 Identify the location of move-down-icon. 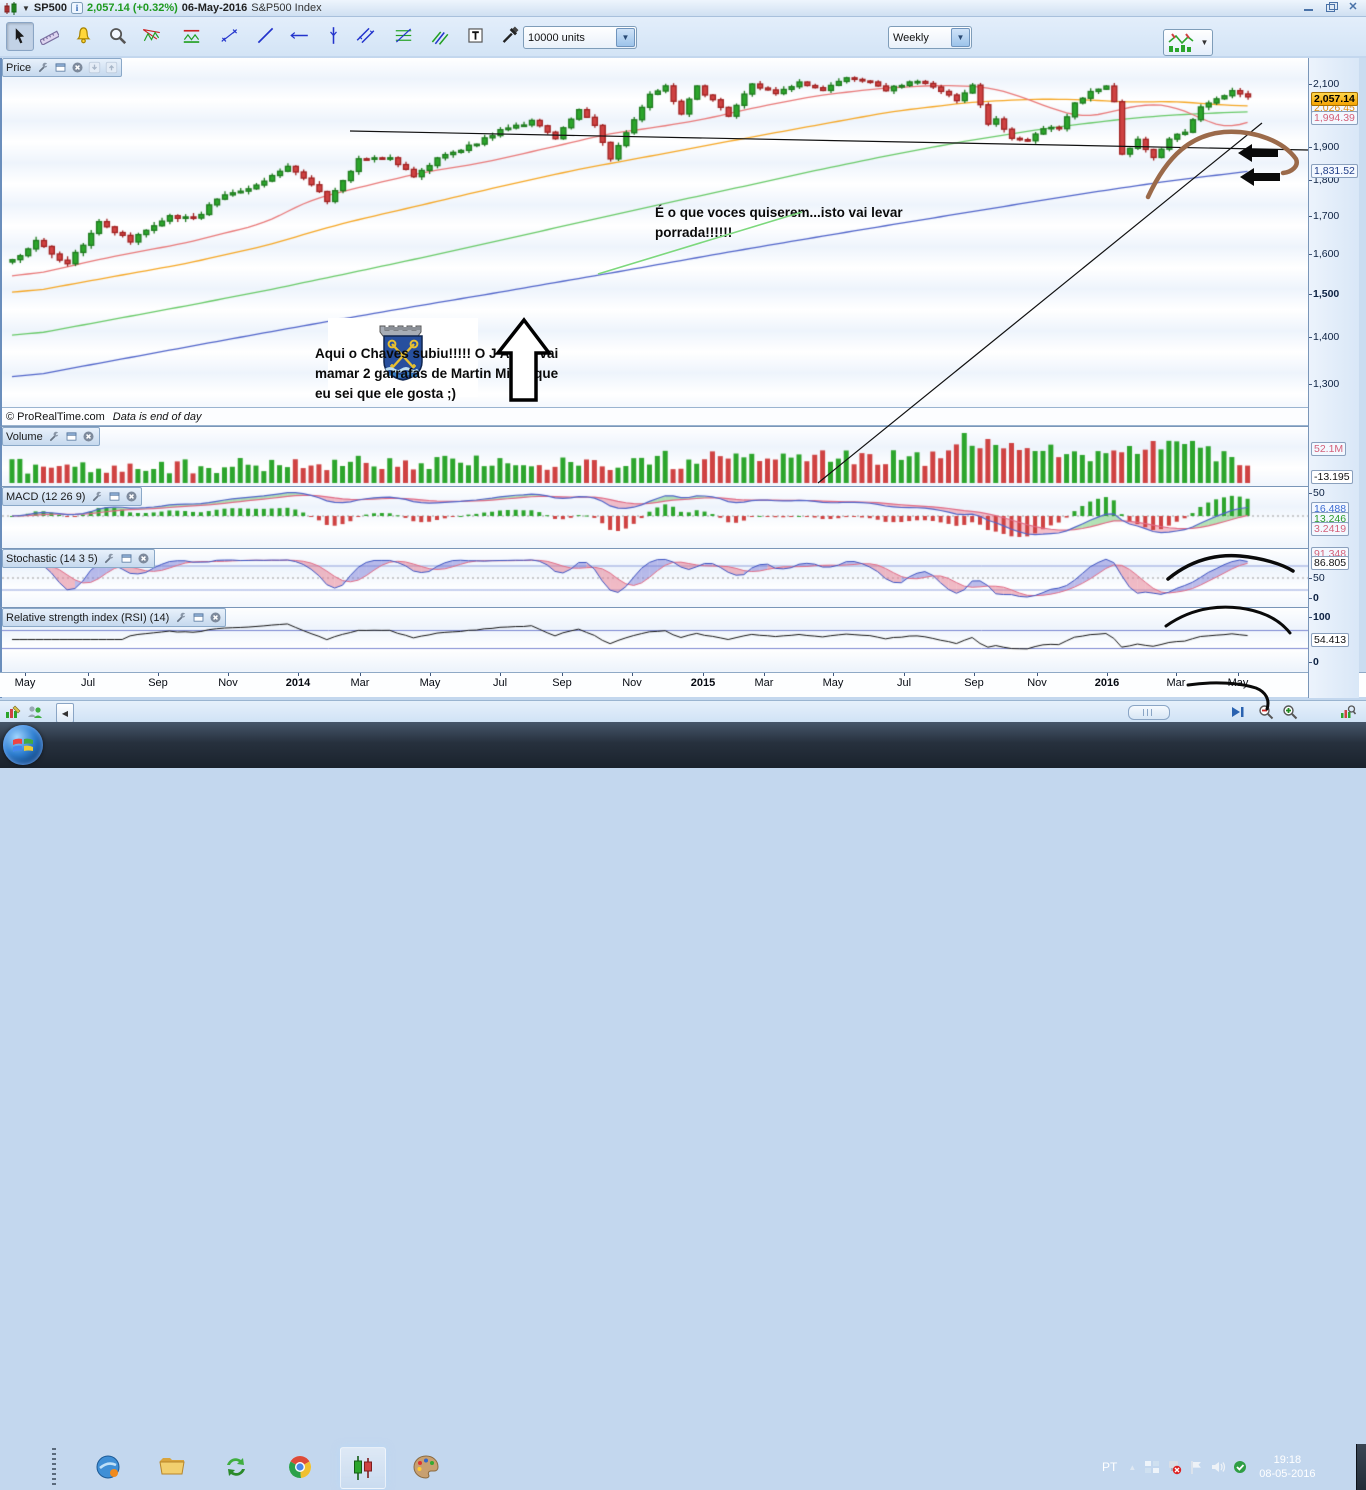
(94, 68).